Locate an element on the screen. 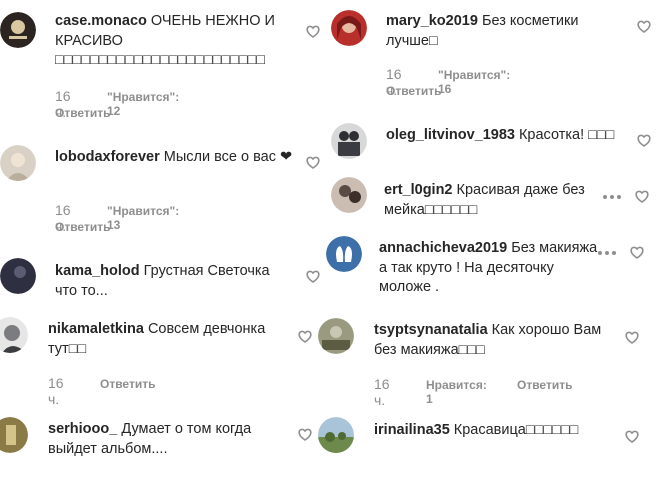 This screenshot has width=664, height=482. comment-username: lobodaxforever is located at coordinates (107, 157).